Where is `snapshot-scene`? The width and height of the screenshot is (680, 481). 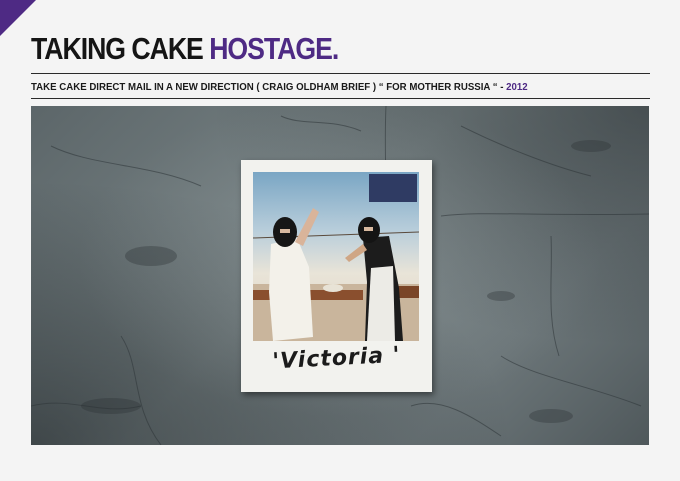 snapshot-scene is located at coordinates (336, 257).